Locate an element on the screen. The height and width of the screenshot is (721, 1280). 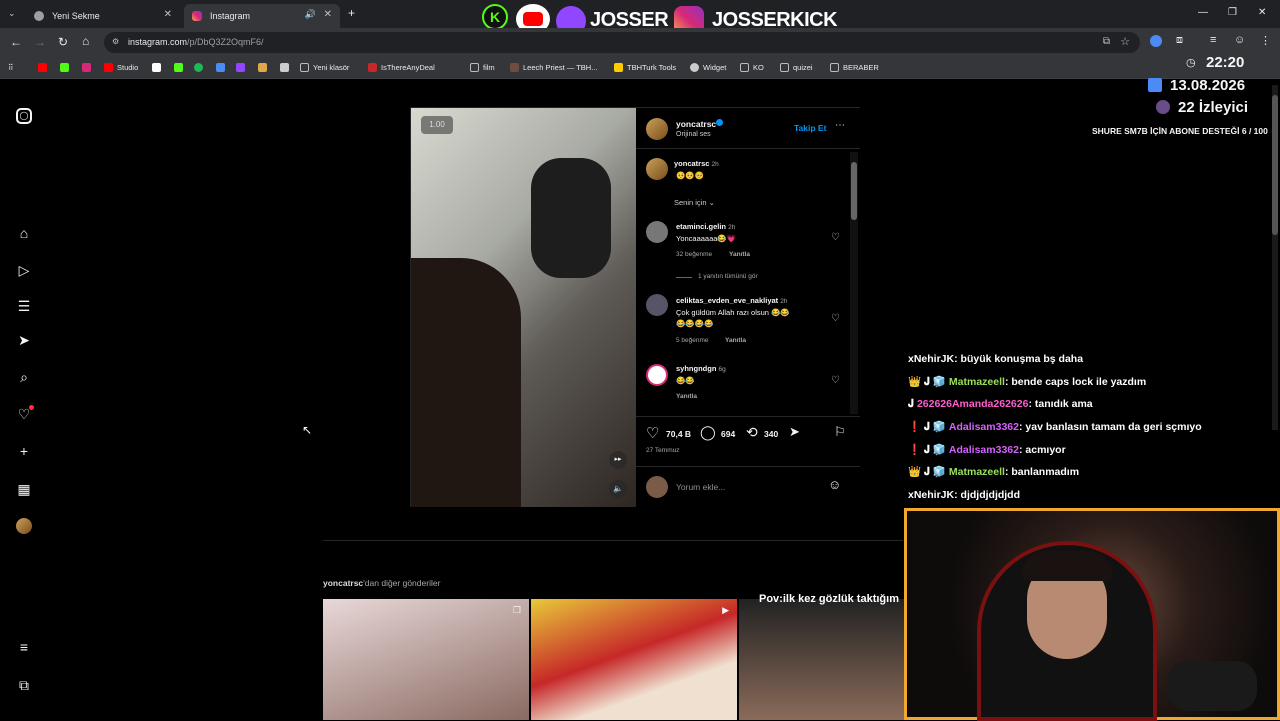
video-player: 1.00 ▸▸ 🔈 is located at coordinates (523, 307).